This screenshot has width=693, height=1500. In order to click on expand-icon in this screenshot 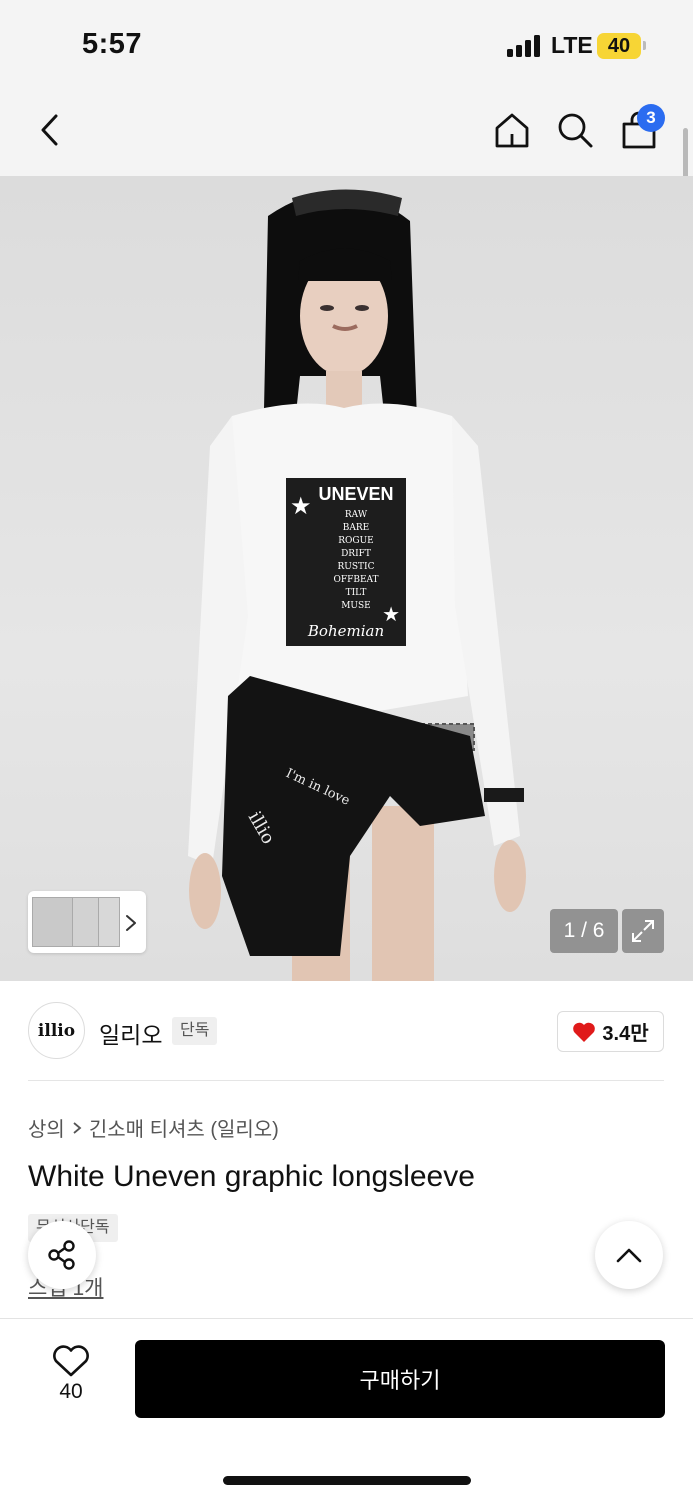, I will do `click(643, 931)`.